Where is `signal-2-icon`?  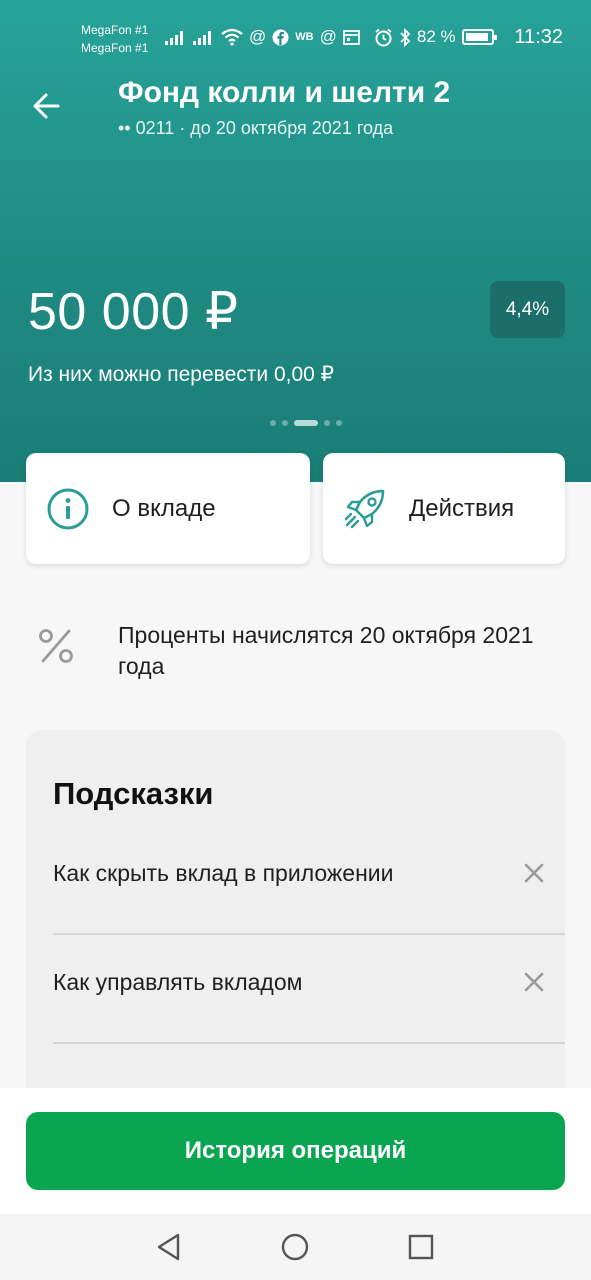
signal-2-icon is located at coordinates (202, 37).